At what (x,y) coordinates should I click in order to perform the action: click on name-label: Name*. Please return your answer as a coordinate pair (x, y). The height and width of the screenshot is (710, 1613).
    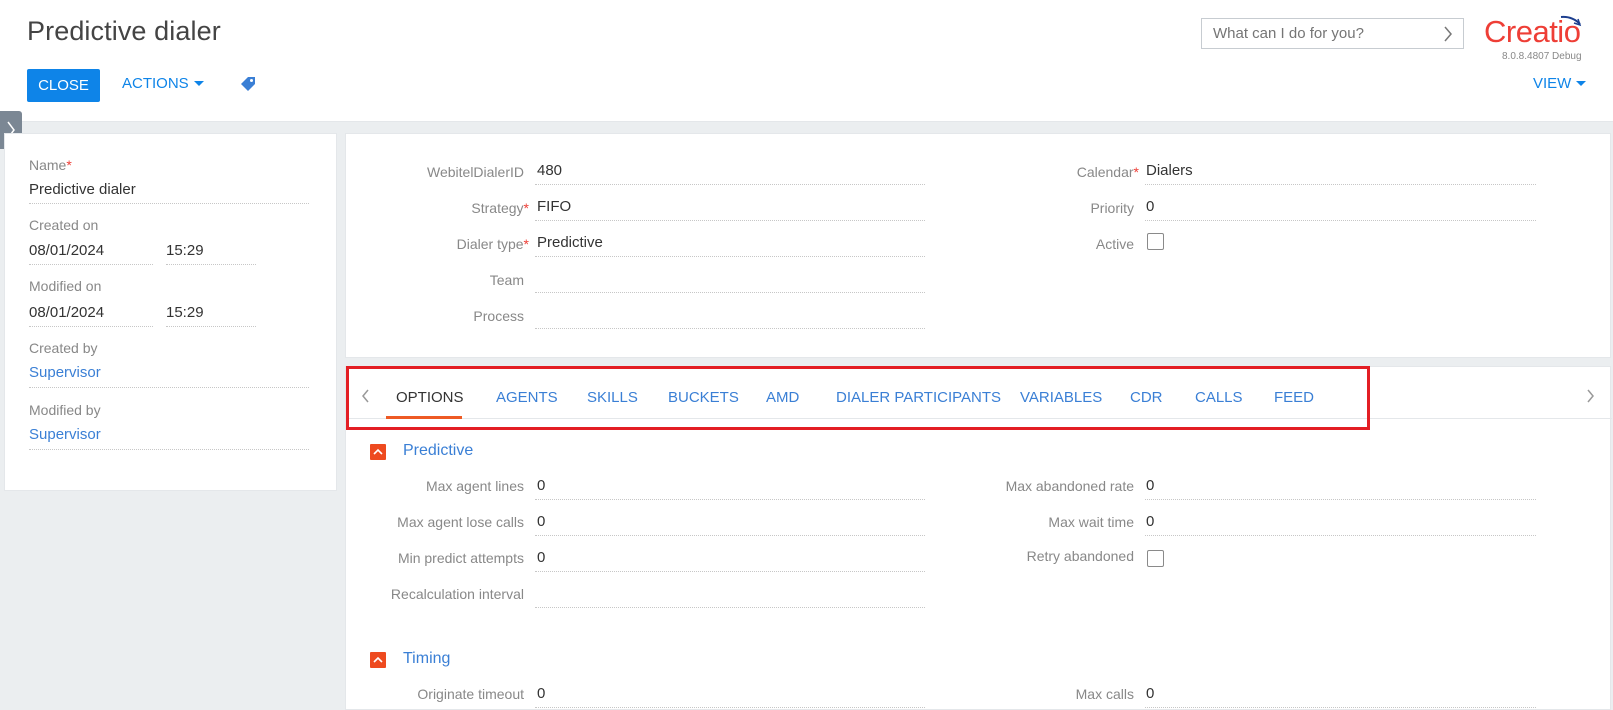
    Looking at the image, I should click on (50, 165).